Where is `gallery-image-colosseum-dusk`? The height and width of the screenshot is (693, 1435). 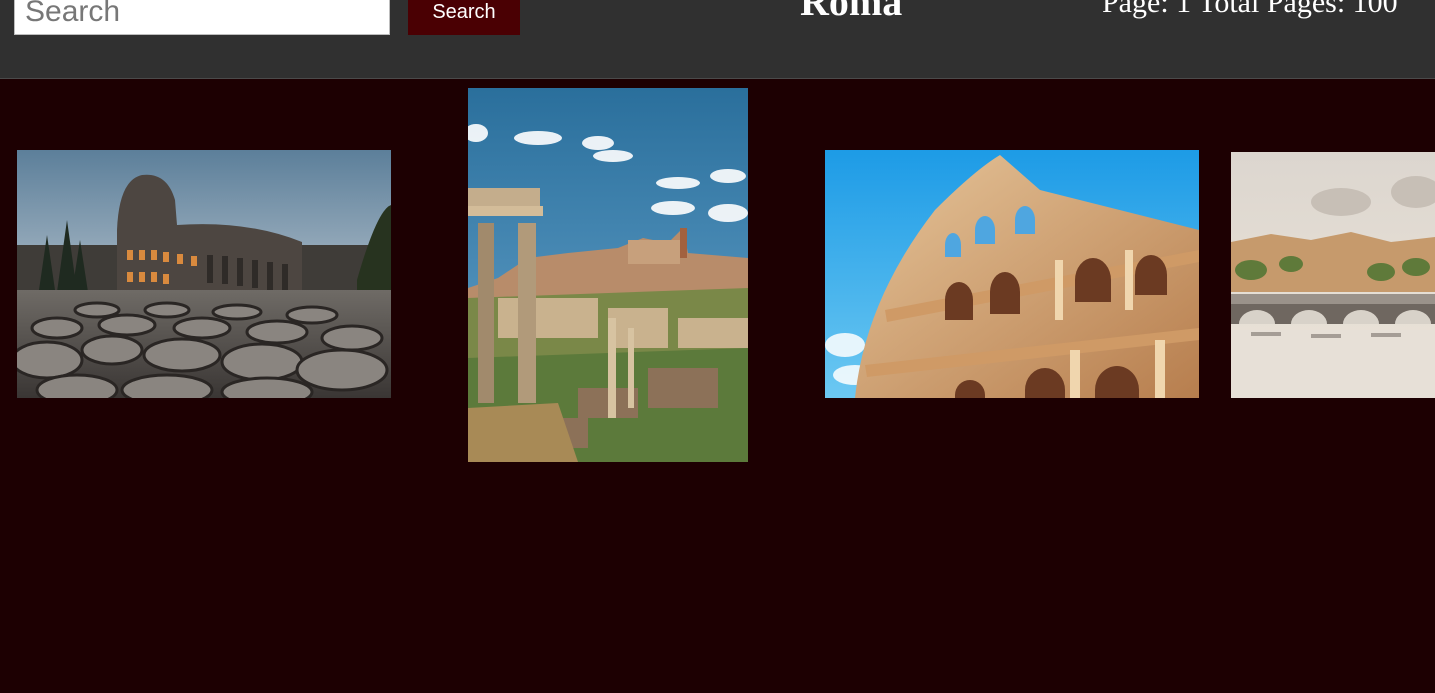
gallery-image-colosseum-dusk is located at coordinates (204, 274).